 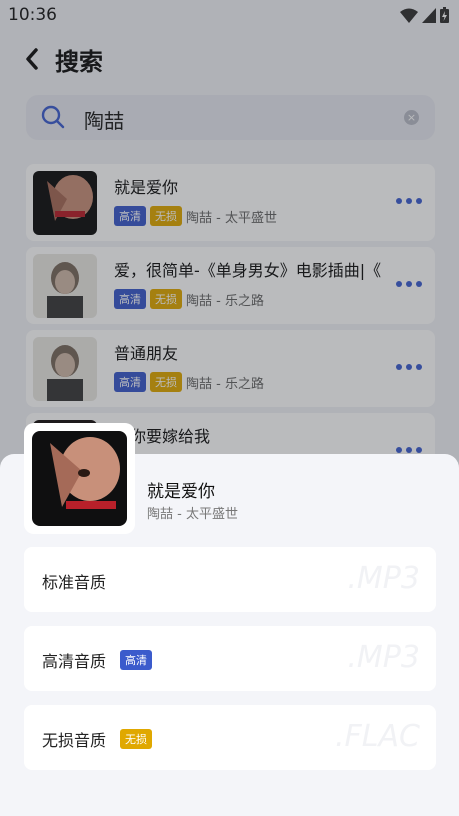 I want to click on sheet-album-cover, so click(x=79, y=478).